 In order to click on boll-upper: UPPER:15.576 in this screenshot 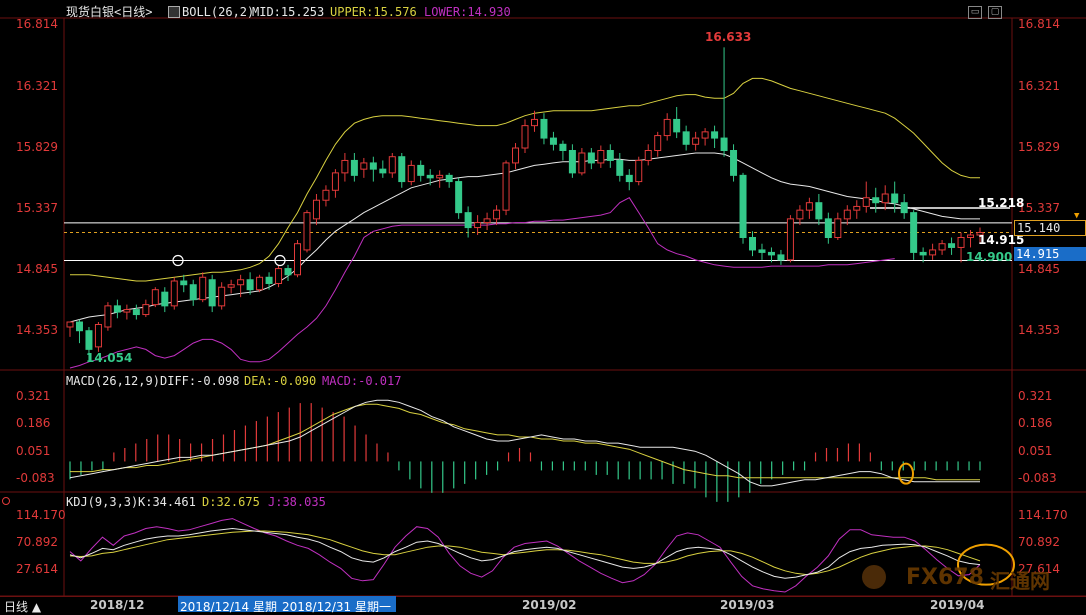, I will do `click(373, 12)`.